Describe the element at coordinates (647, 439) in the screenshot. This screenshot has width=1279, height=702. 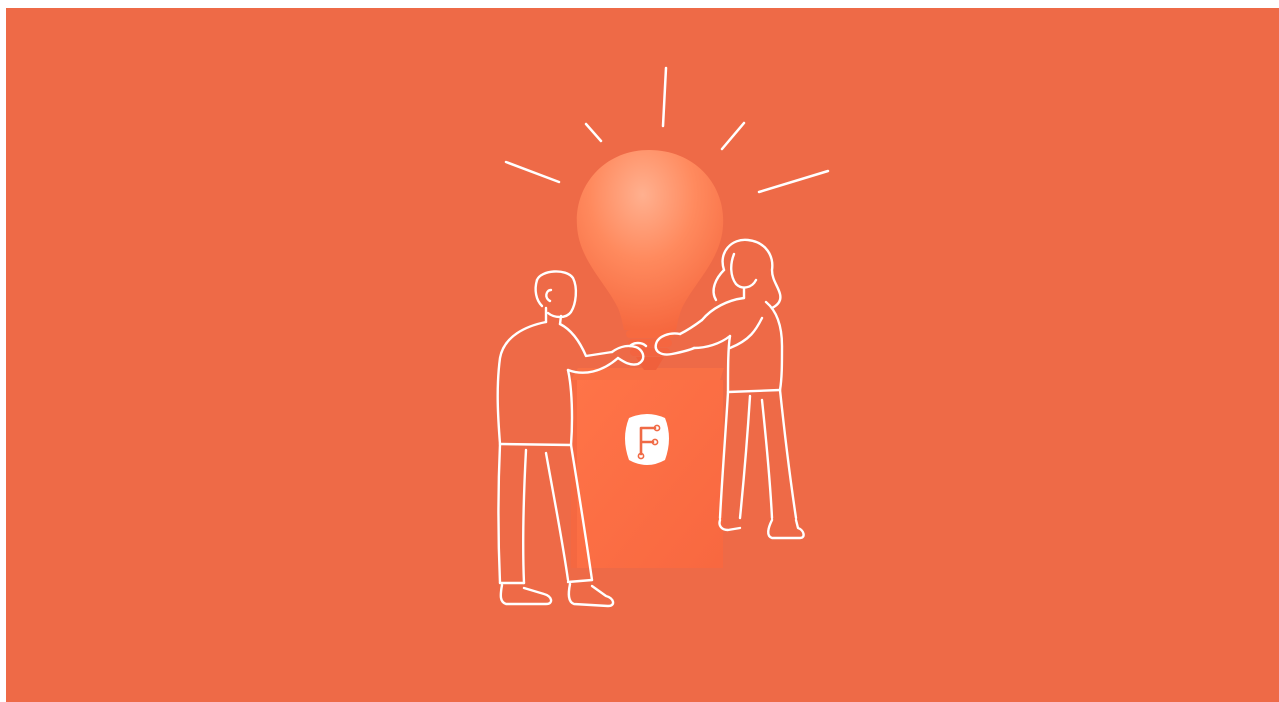
I see `hexagon-logo-icon` at that location.